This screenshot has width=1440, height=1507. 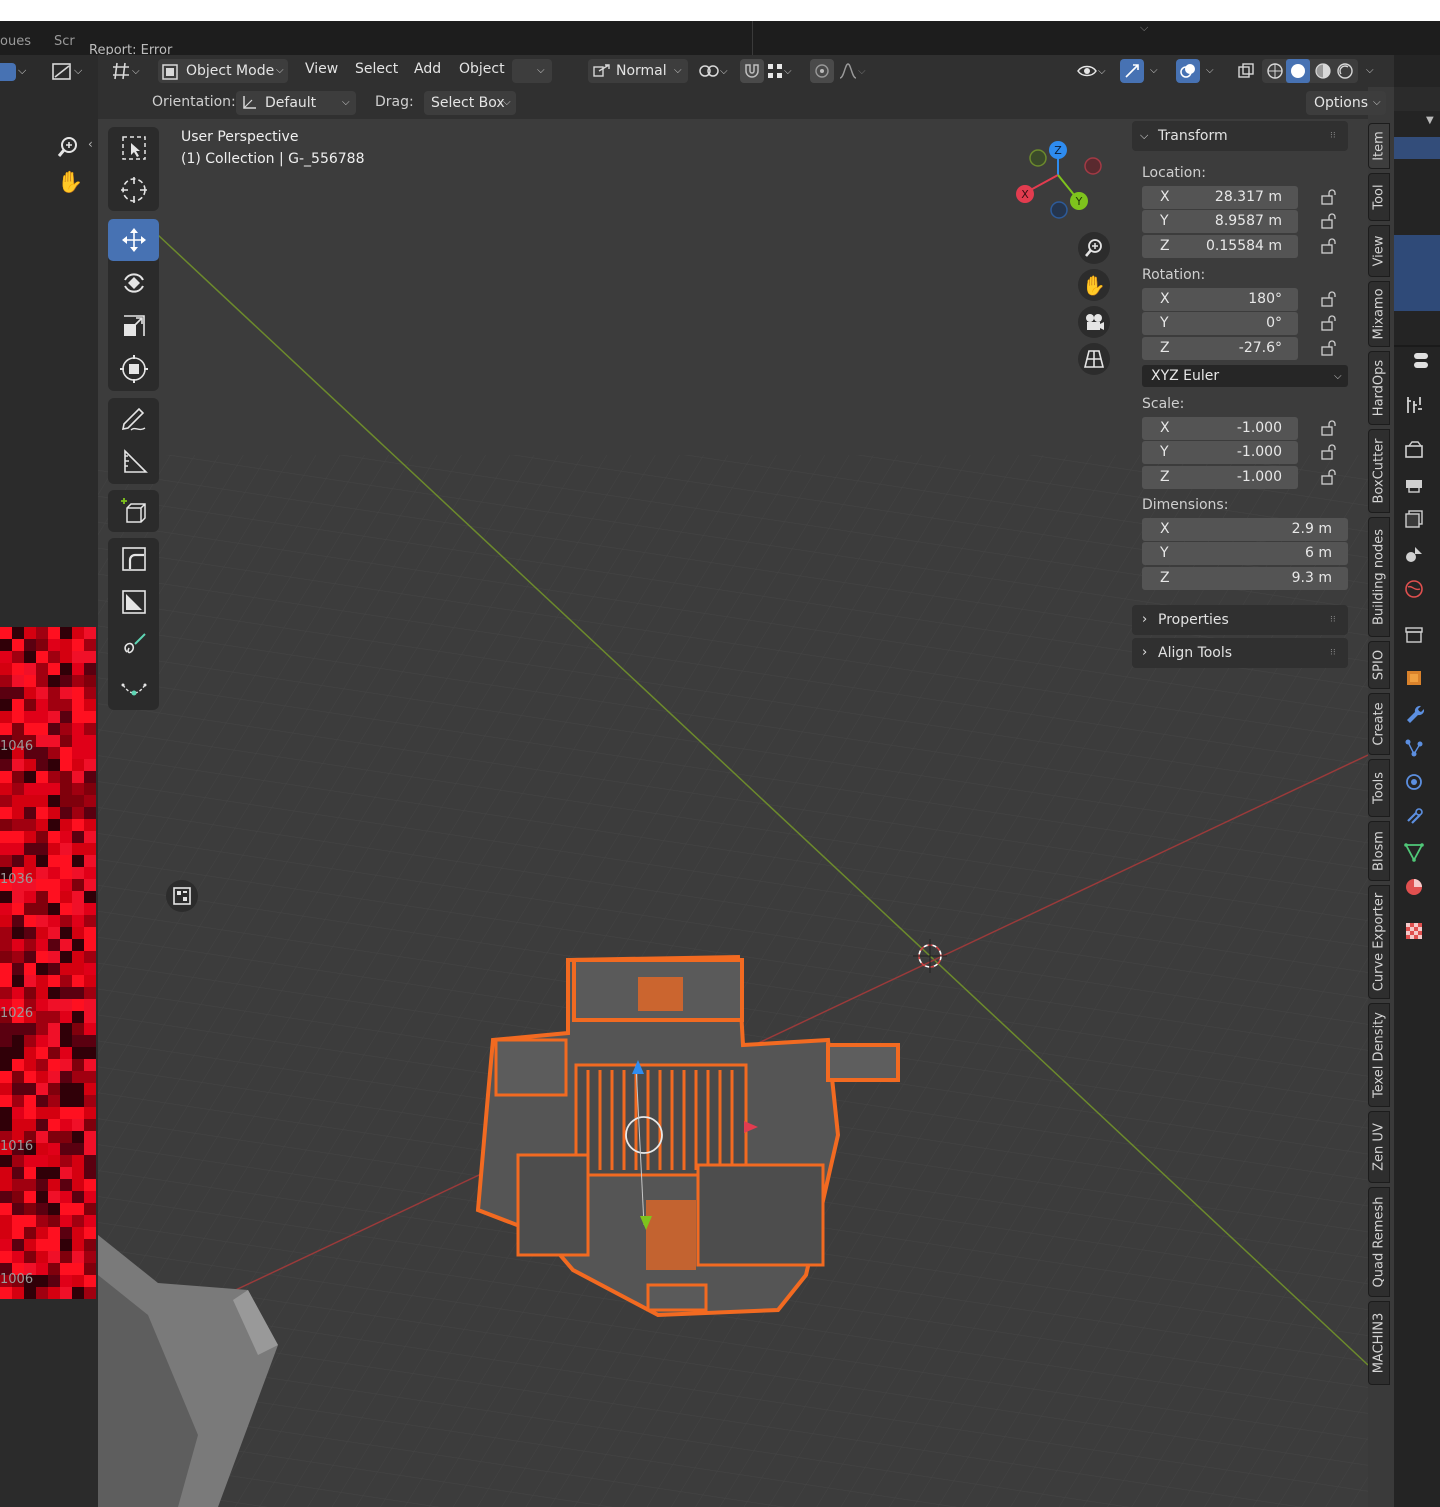 I want to click on tab-machin3: MACHIN3, so click(x=1379, y=1343).